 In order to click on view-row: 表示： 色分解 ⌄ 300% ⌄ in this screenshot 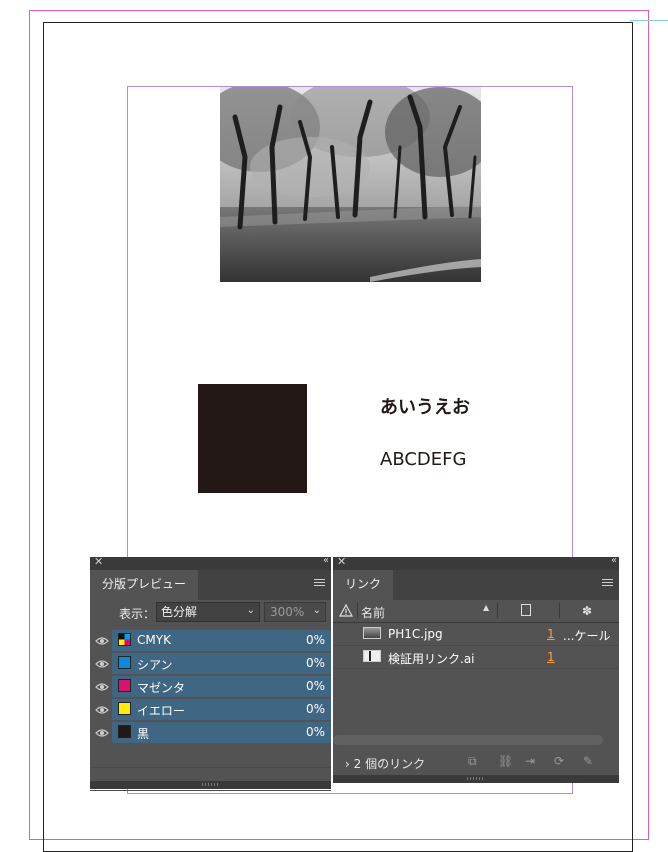, I will do `click(210, 613)`.